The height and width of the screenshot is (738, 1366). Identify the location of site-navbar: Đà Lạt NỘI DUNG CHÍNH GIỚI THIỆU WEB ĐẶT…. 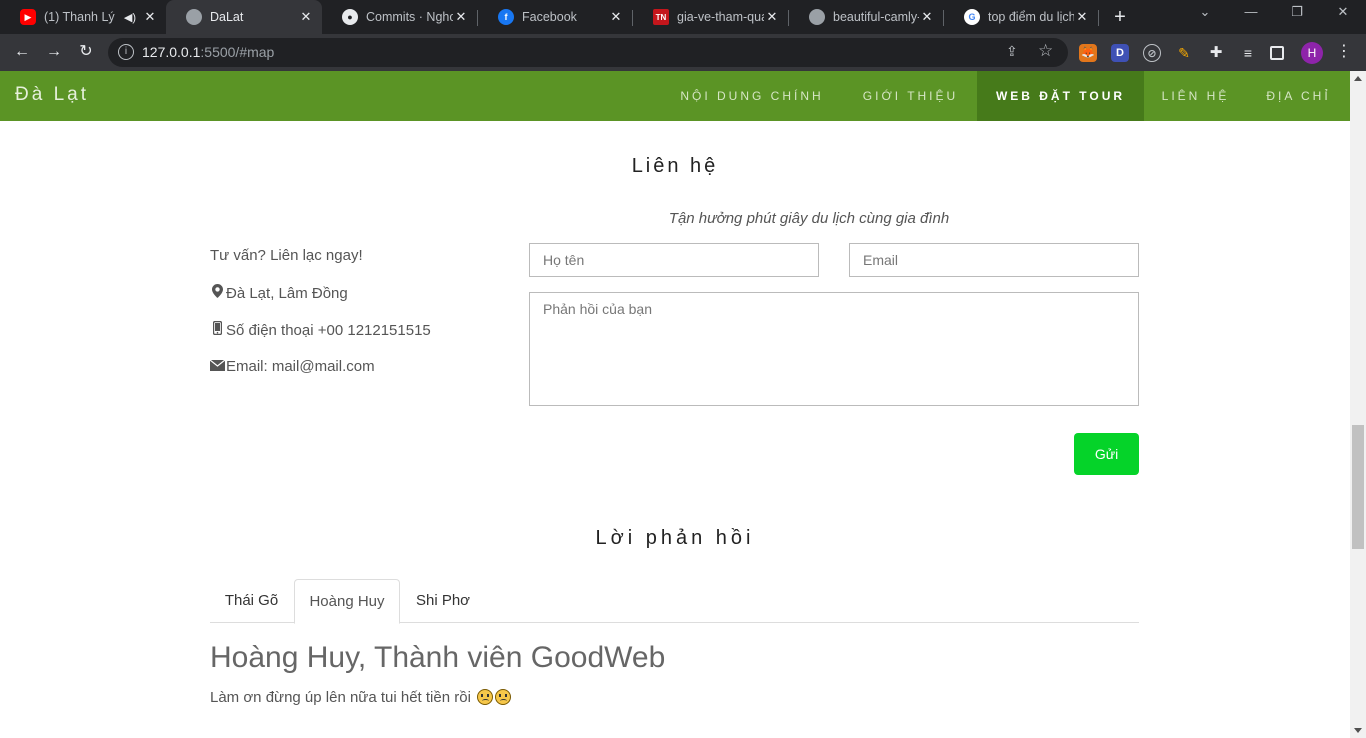
(675, 96).